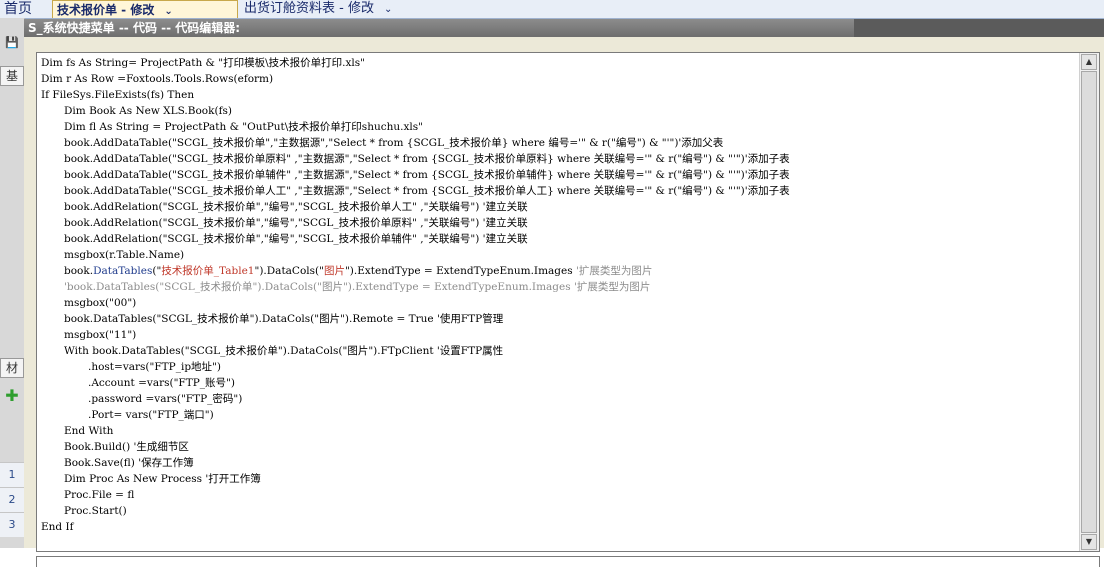  I want to click on code-line: Dim r As Row =Foxtools.Tools.Rows(eform), so click(157, 79).